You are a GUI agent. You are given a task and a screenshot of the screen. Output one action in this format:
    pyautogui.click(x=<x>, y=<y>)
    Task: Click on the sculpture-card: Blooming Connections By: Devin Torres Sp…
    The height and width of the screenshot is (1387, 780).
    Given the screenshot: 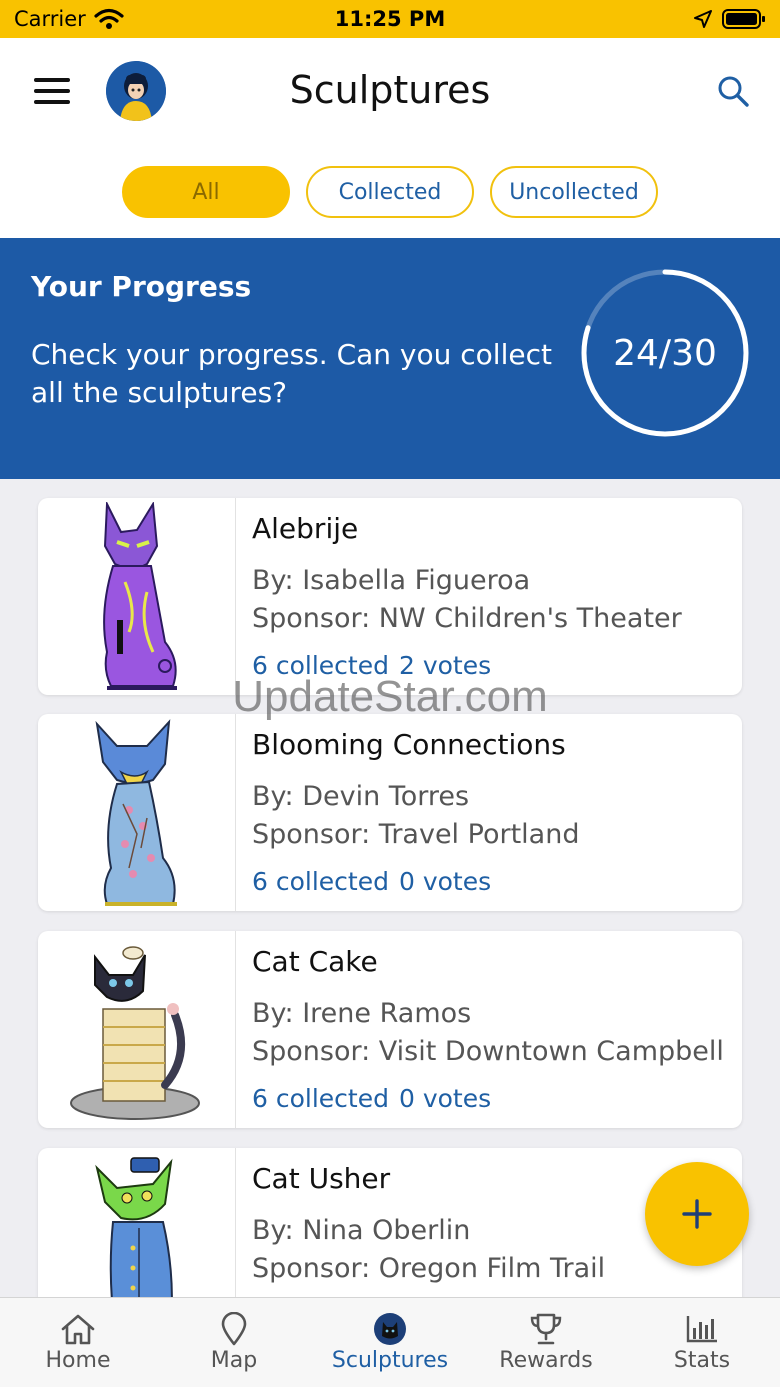 What is the action you would take?
    pyautogui.click(x=390, y=812)
    